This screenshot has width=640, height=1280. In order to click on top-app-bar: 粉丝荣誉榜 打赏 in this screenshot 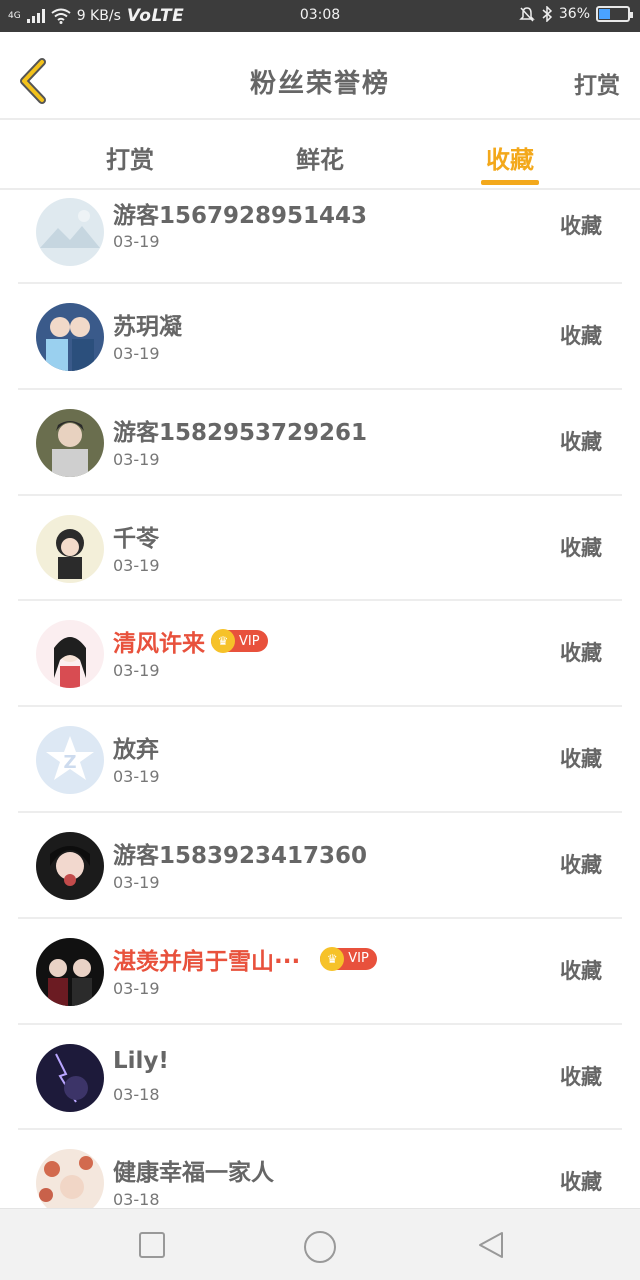, I will do `click(320, 76)`.